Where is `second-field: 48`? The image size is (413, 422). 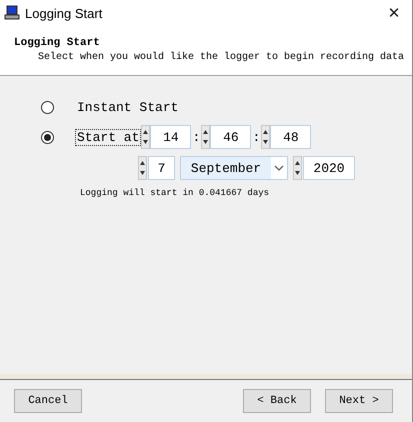 second-field: 48 is located at coordinates (291, 137).